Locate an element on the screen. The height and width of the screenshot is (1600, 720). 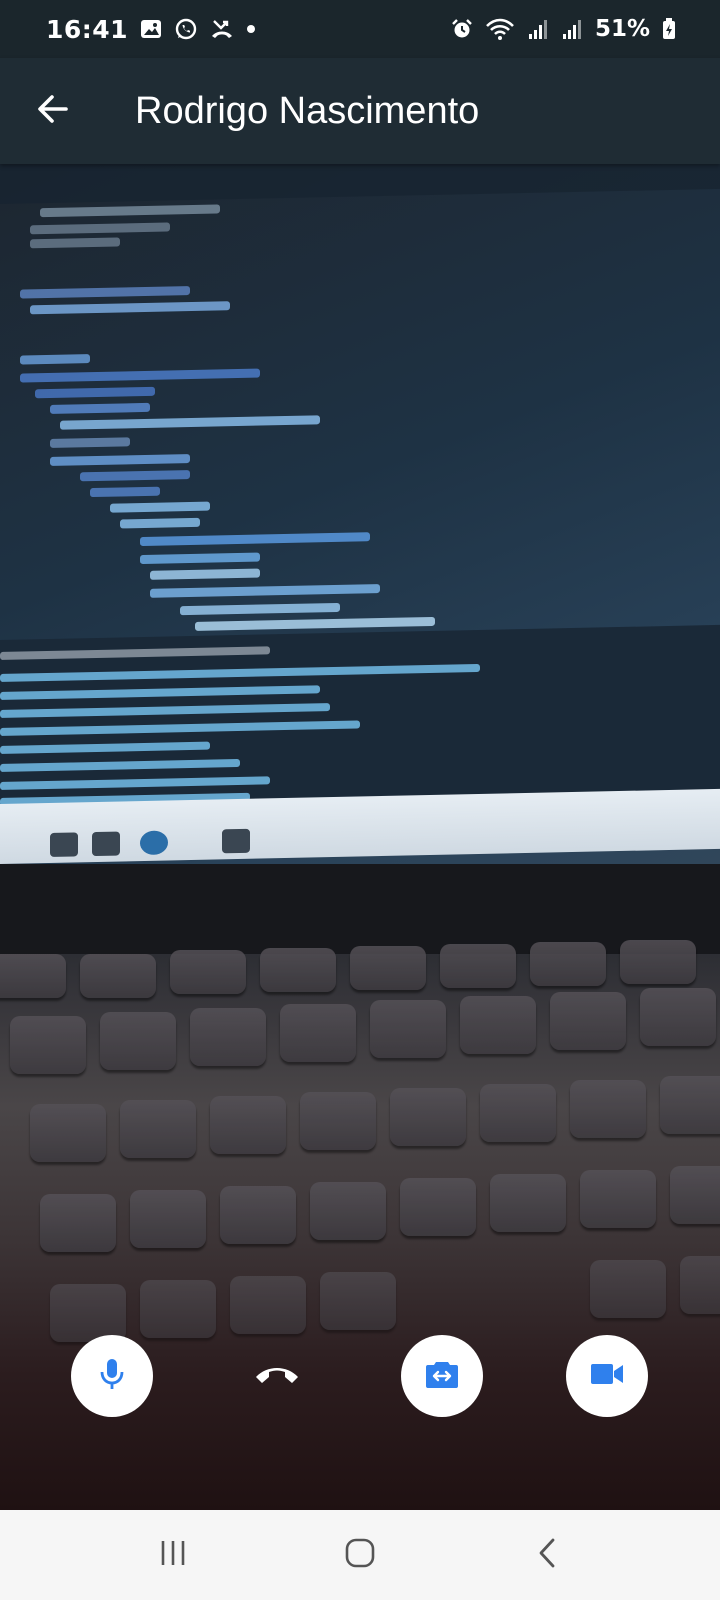
home-button is located at coordinates (360, 1555).